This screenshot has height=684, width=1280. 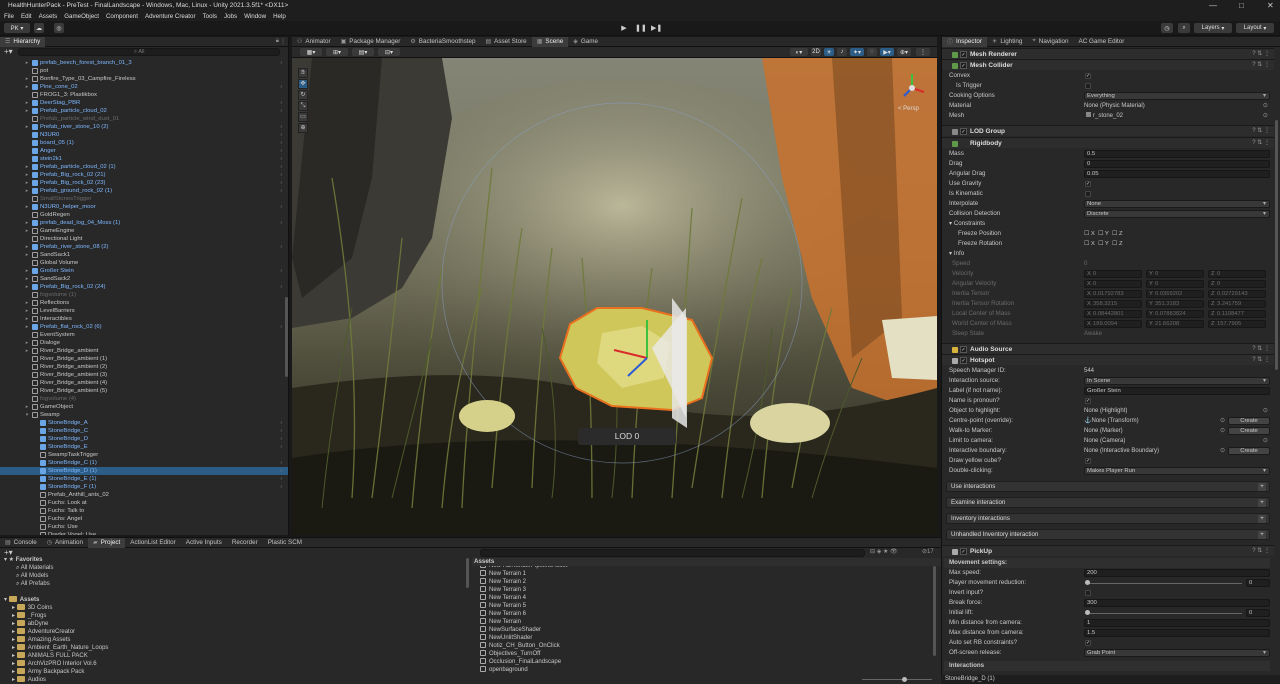 I want to click on asset-item: New Terrain 4, so click(x=503, y=598).